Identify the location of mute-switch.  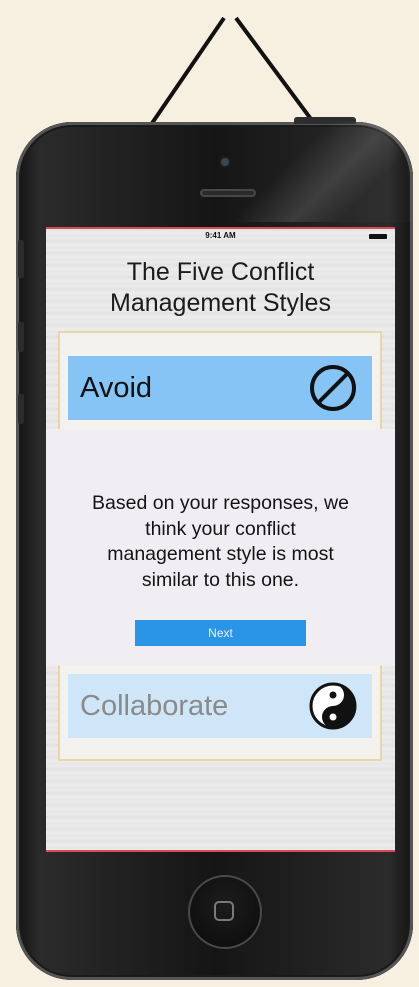
(21, 259).